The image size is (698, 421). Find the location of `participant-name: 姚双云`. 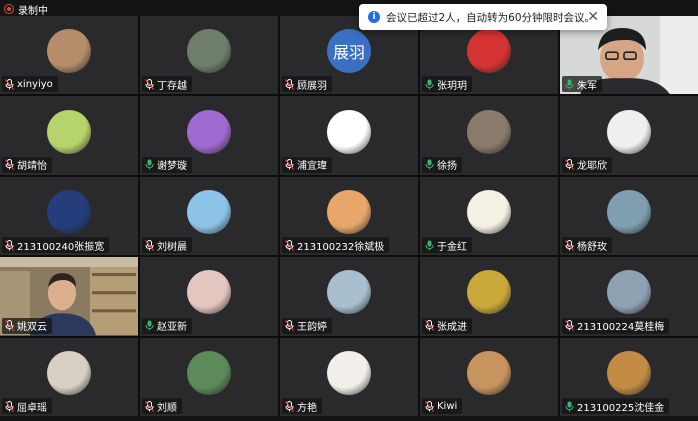

participant-name: 姚双云 is located at coordinates (32, 328).